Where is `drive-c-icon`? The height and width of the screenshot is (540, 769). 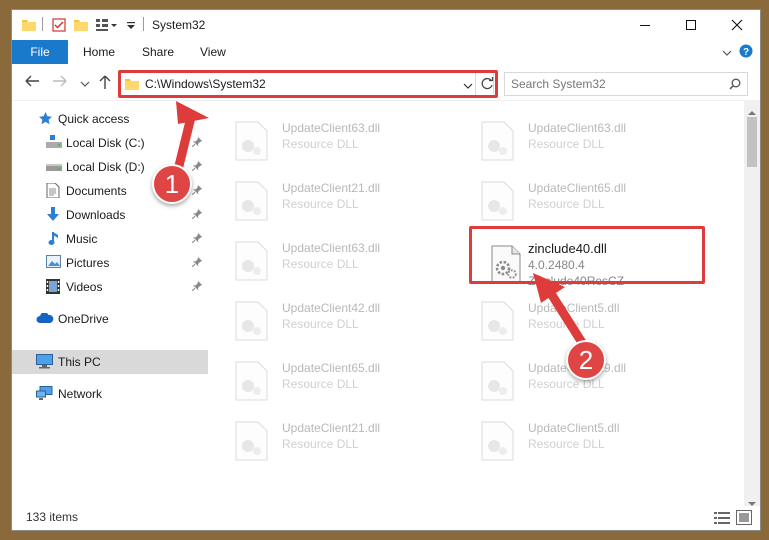 drive-c-icon is located at coordinates (54, 143).